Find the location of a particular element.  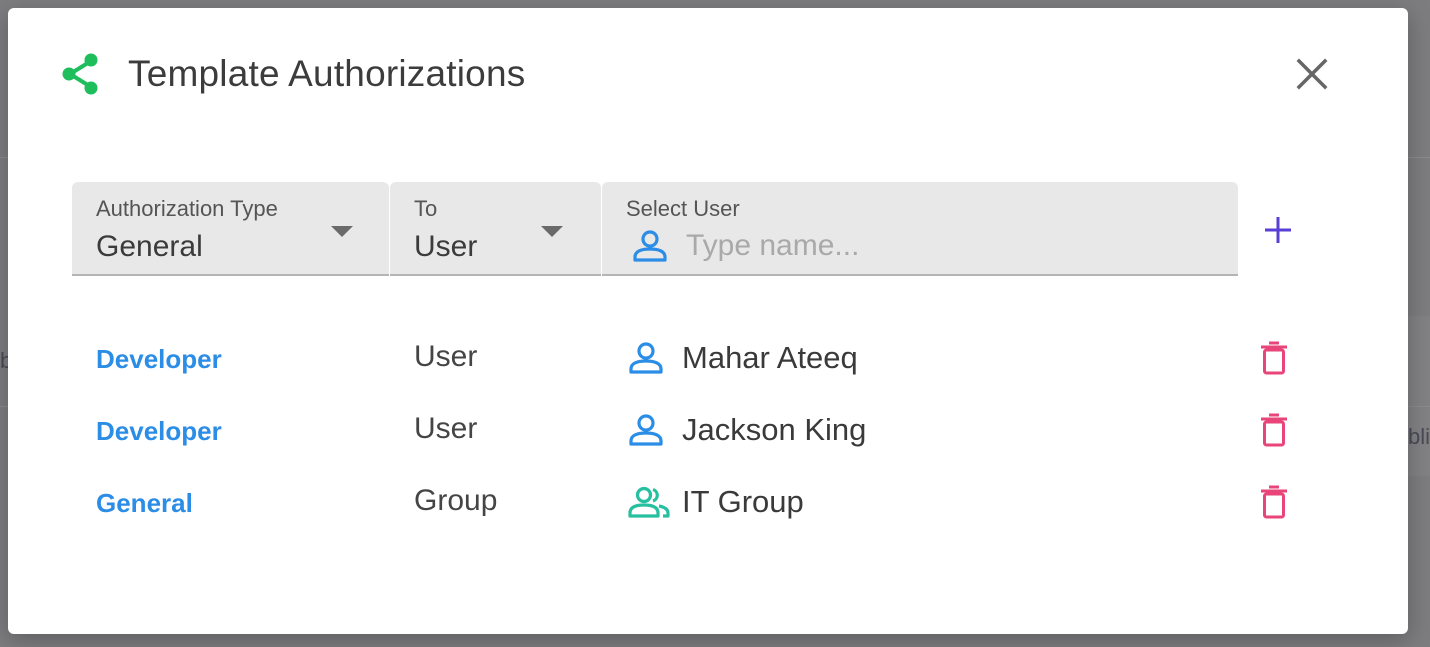

authorization-type-label: Authorization Type is located at coordinates (187, 208).